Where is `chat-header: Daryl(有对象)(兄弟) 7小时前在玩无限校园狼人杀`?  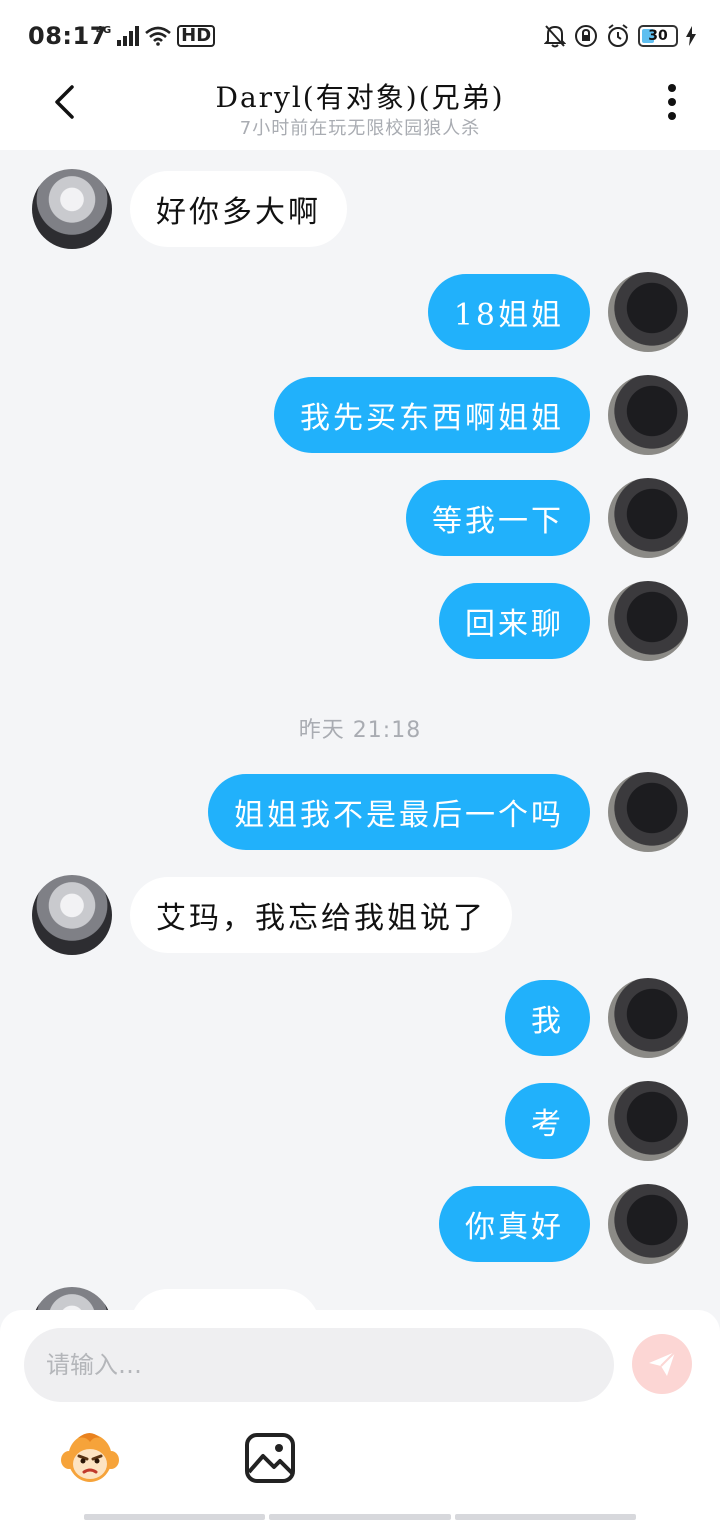 chat-header: Daryl(有对象)(兄弟) 7小时前在玩无限校园狼人杀 is located at coordinates (360, 111).